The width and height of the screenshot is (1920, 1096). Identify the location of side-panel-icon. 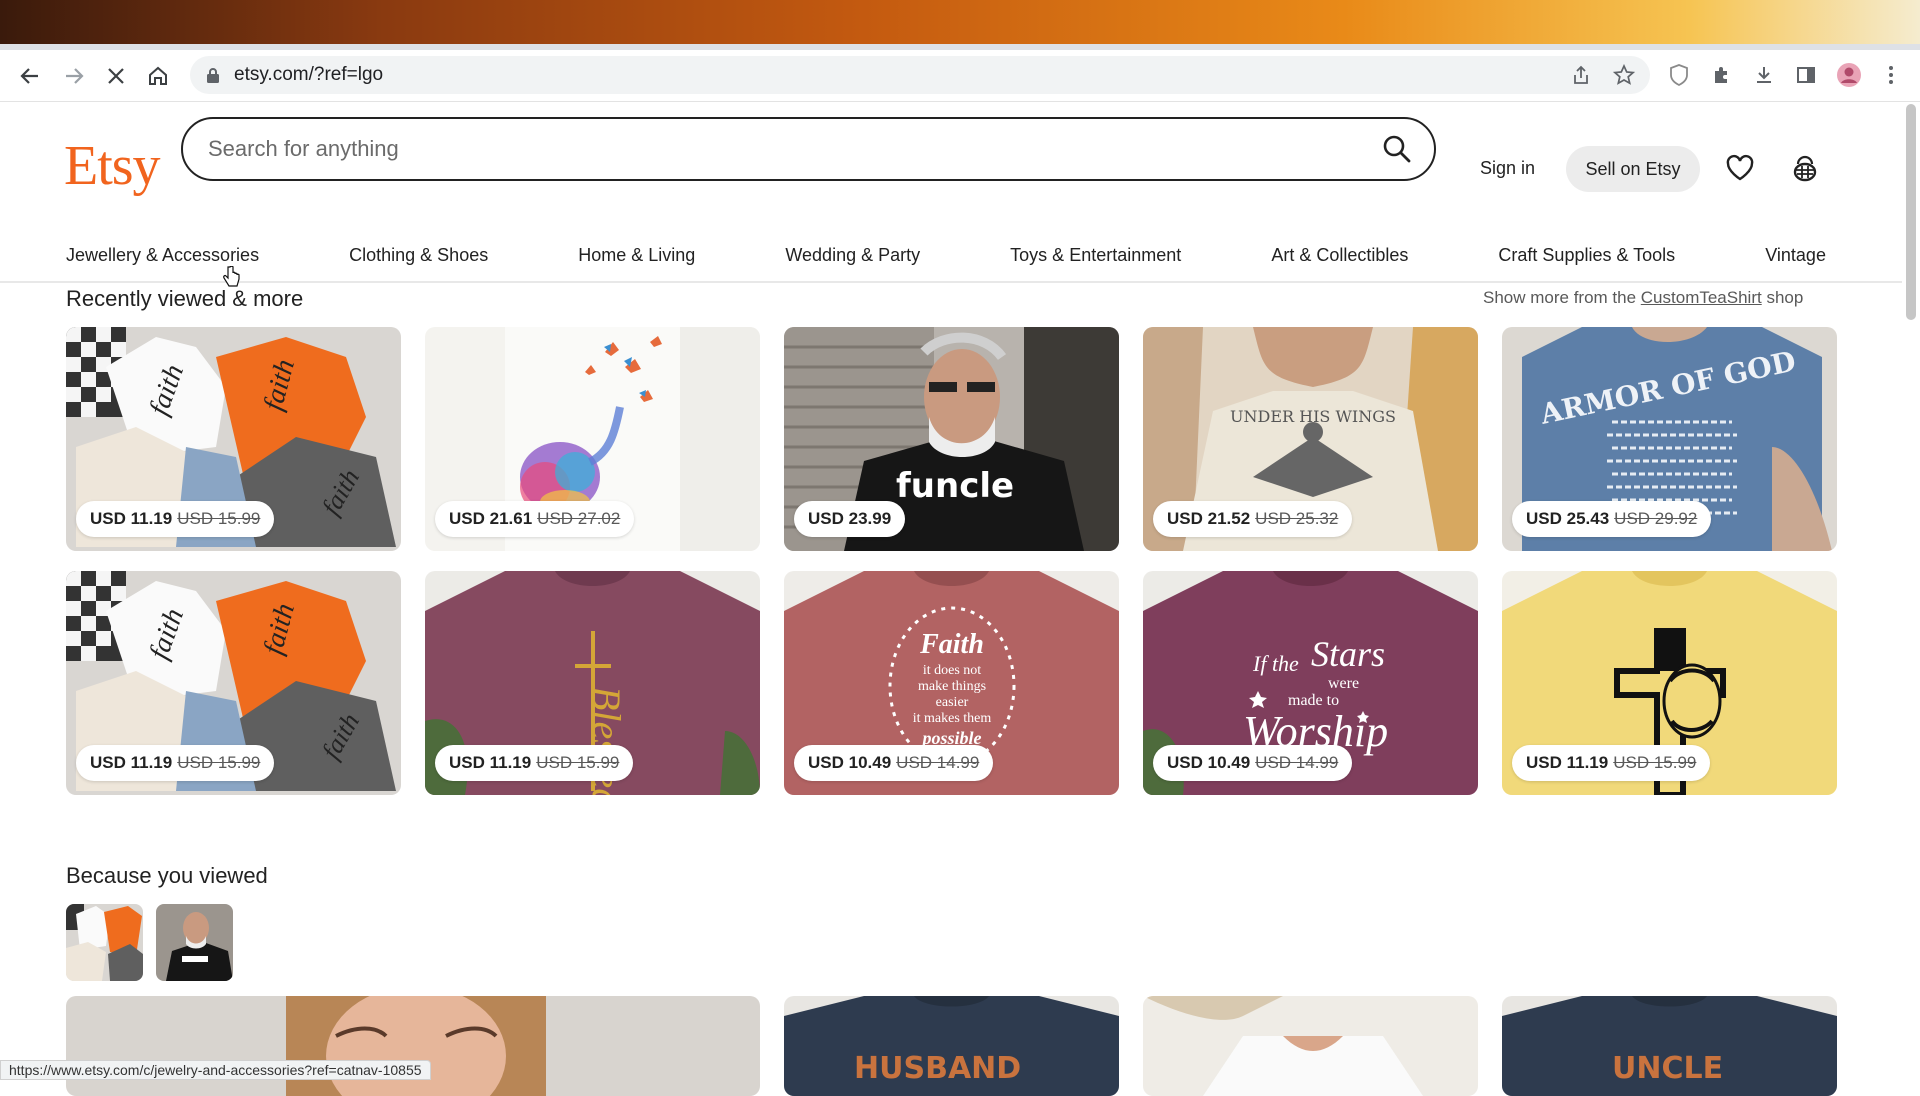
(1806, 75).